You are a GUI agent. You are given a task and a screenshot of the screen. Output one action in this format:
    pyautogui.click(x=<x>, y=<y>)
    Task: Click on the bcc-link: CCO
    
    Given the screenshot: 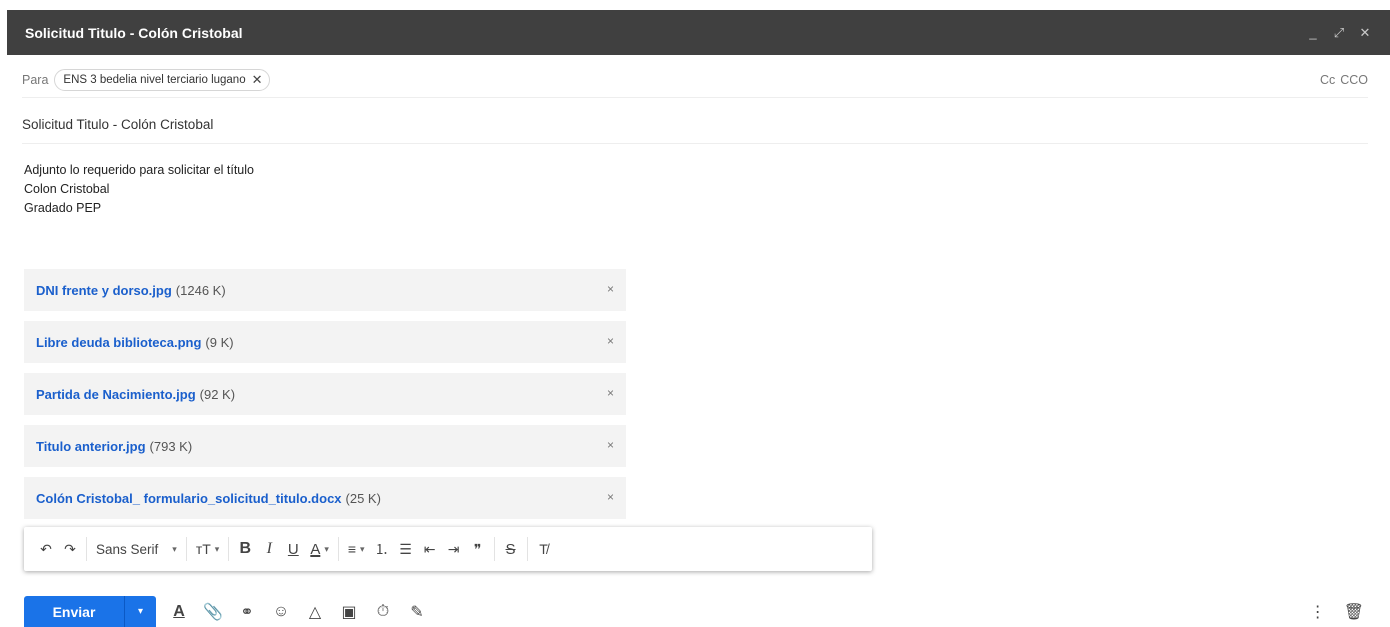 What is the action you would take?
    pyautogui.click(x=1354, y=80)
    